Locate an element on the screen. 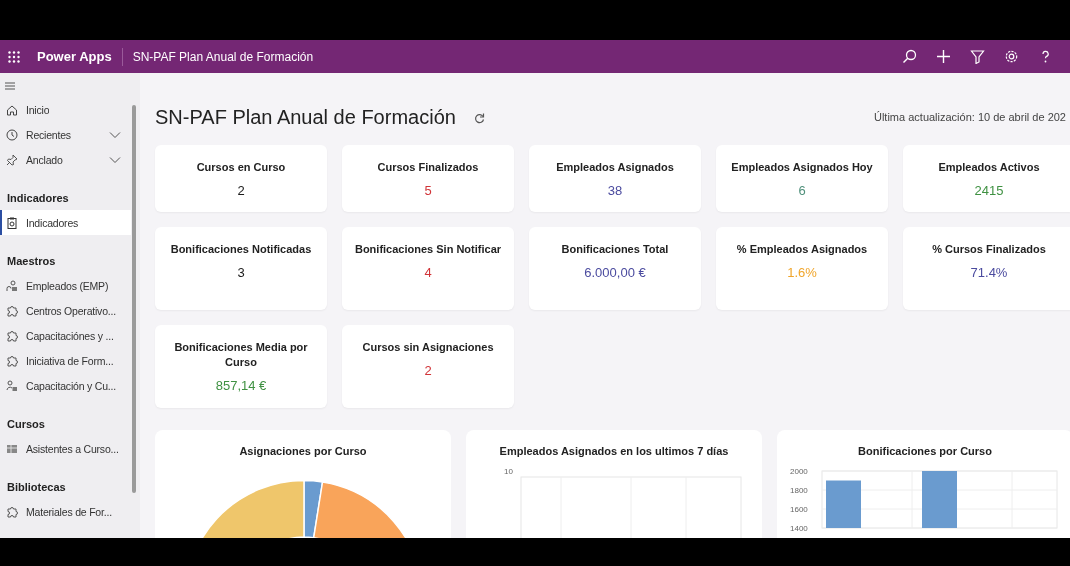 This screenshot has width=1070, height=566. scrollbar is located at coordinates (134, 299).